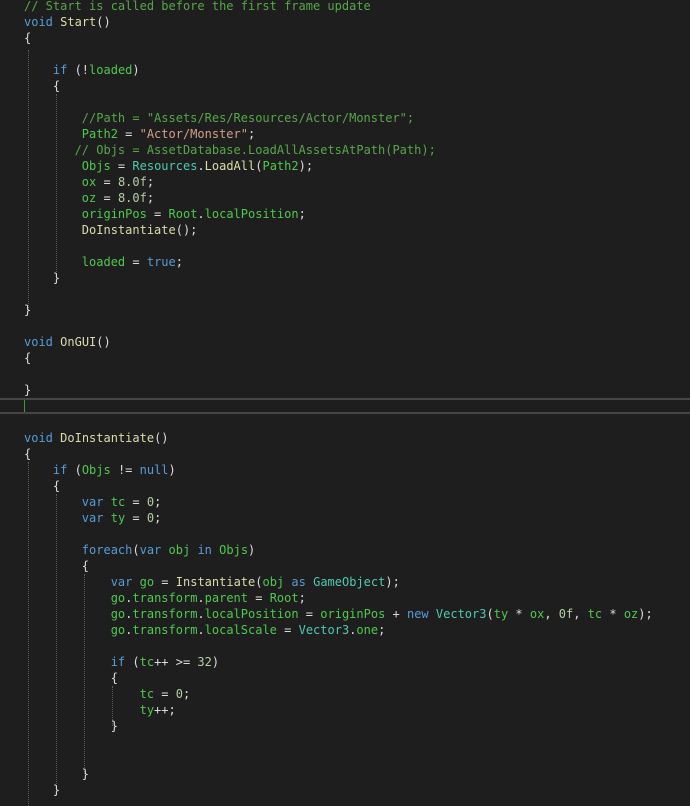 The image size is (690, 806). Describe the element at coordinates (125, 470) in the screenshot. I see `code-token-plain: !=` at that location.